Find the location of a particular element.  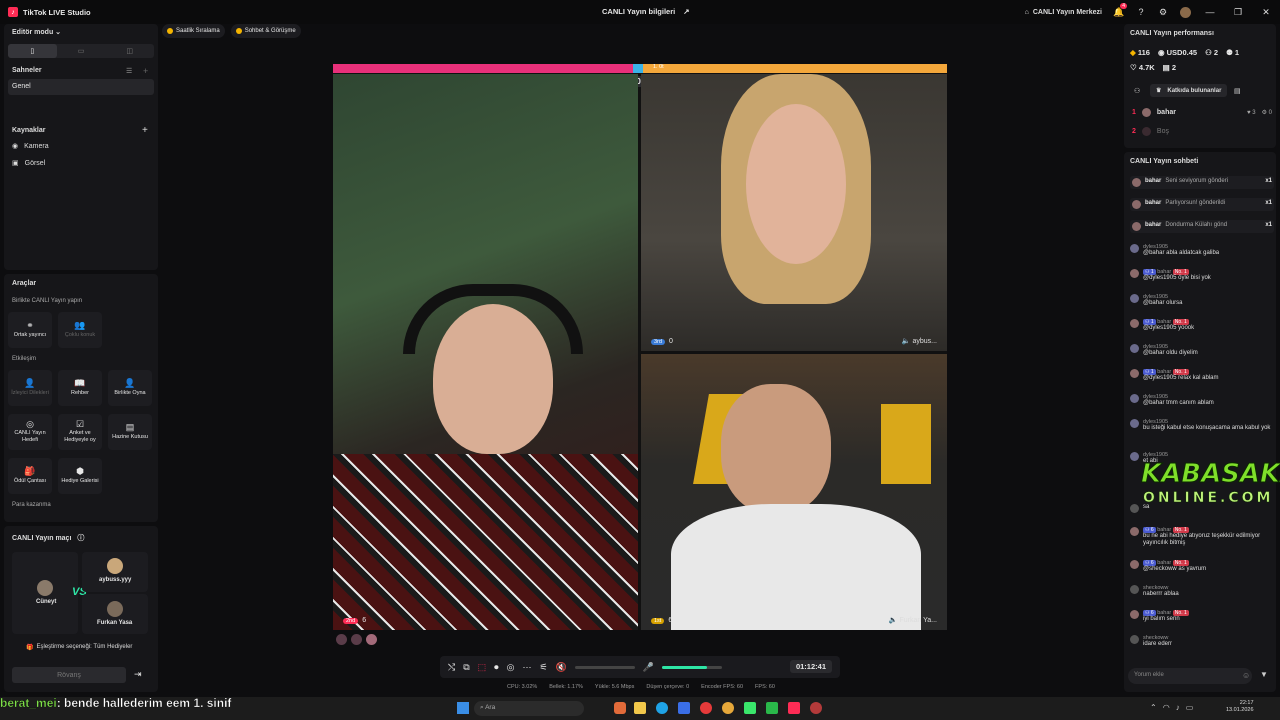

volume-slider is located at coordinates (604, 667).